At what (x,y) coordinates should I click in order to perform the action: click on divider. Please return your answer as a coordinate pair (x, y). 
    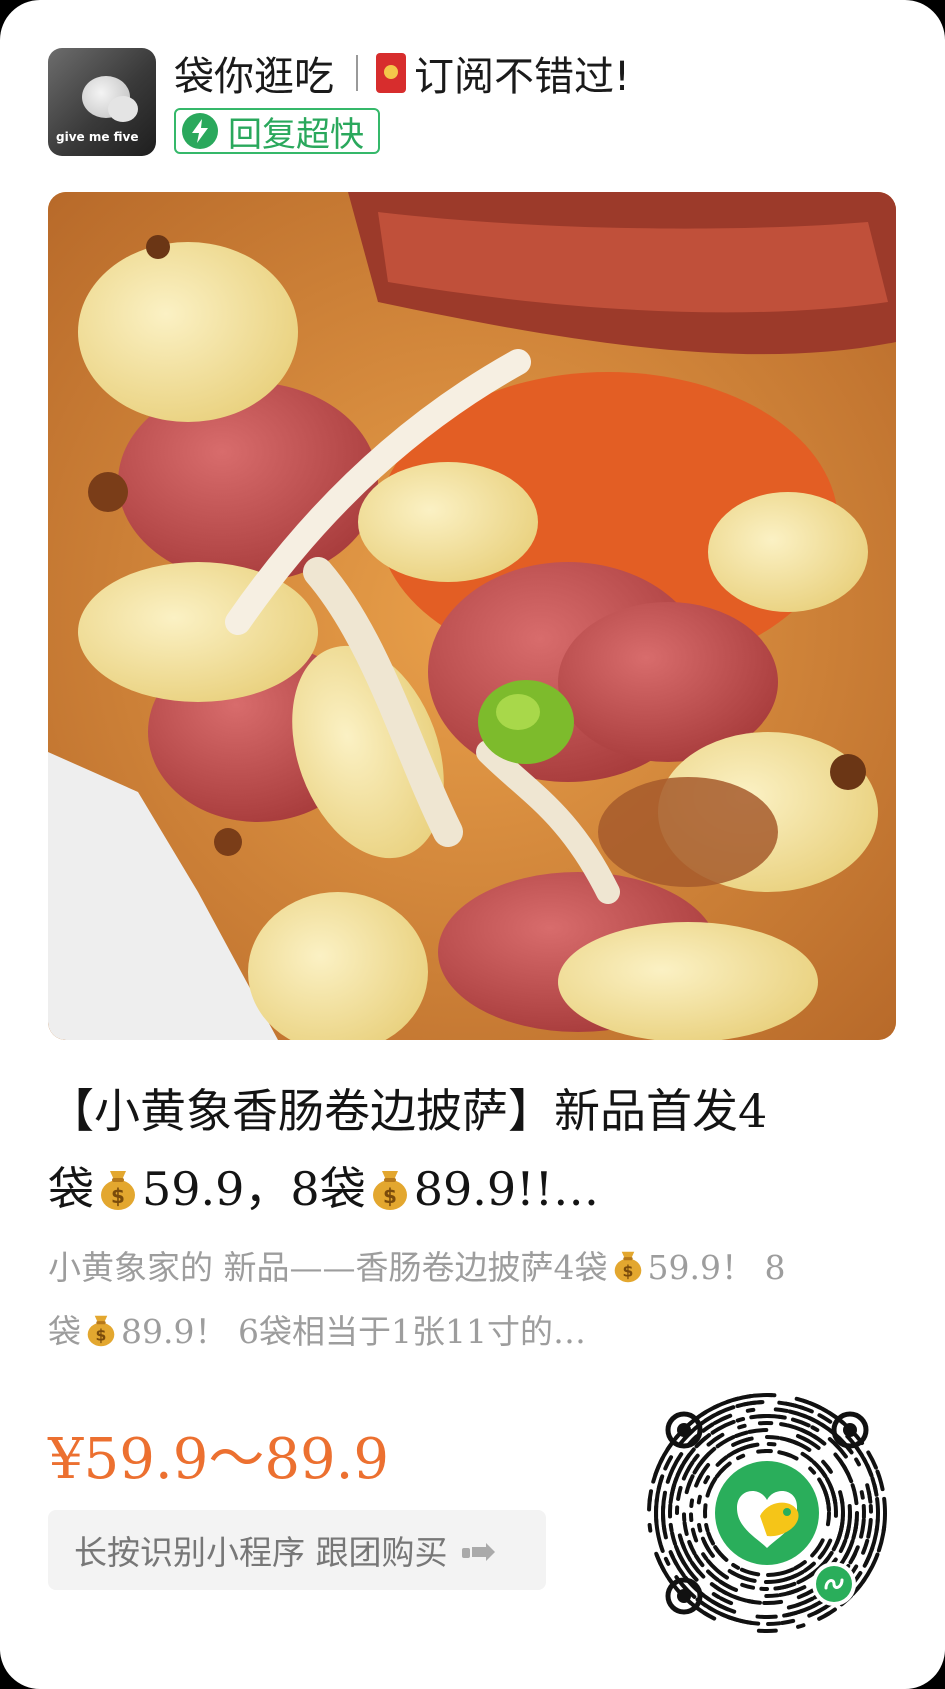
    Looking at the image, I should click on (357, 73).